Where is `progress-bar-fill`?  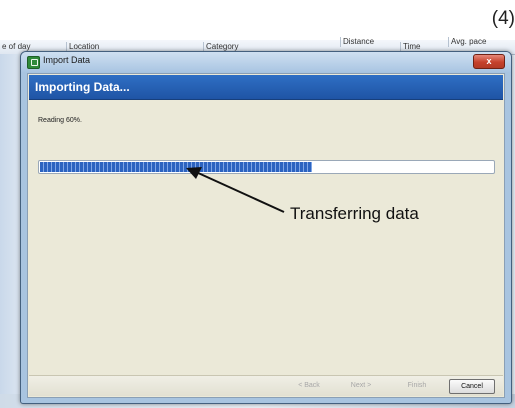
progress-bar-fill is located at coordinates (176, 167).